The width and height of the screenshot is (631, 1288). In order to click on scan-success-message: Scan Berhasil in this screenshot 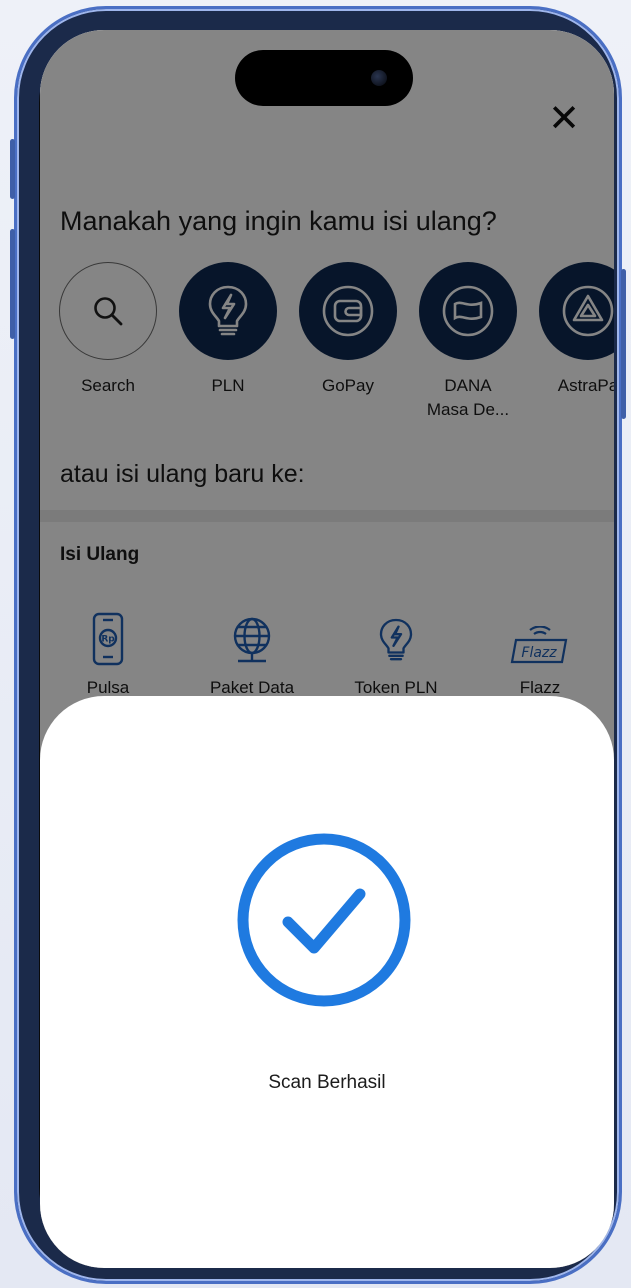, I will do `click(327, 1082)`.